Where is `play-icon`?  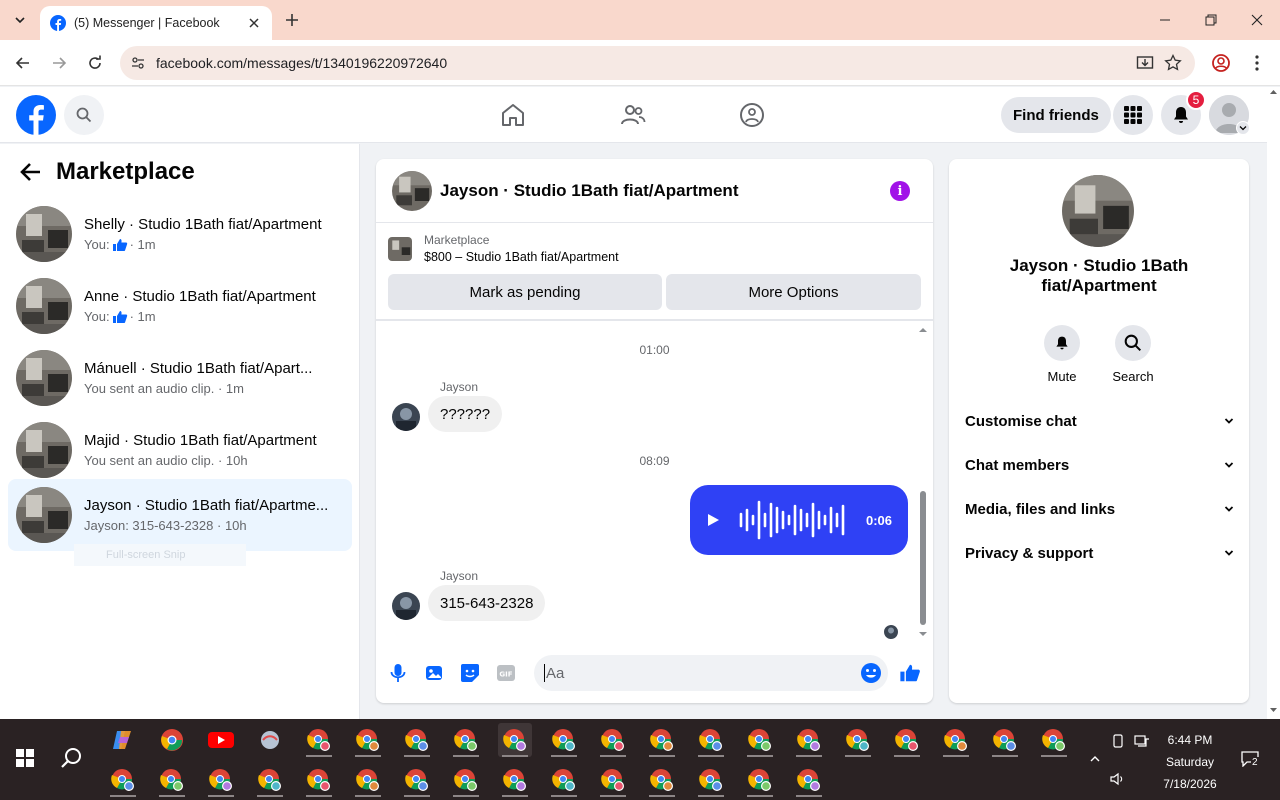 play-icon is located at coordinates (713, 520).